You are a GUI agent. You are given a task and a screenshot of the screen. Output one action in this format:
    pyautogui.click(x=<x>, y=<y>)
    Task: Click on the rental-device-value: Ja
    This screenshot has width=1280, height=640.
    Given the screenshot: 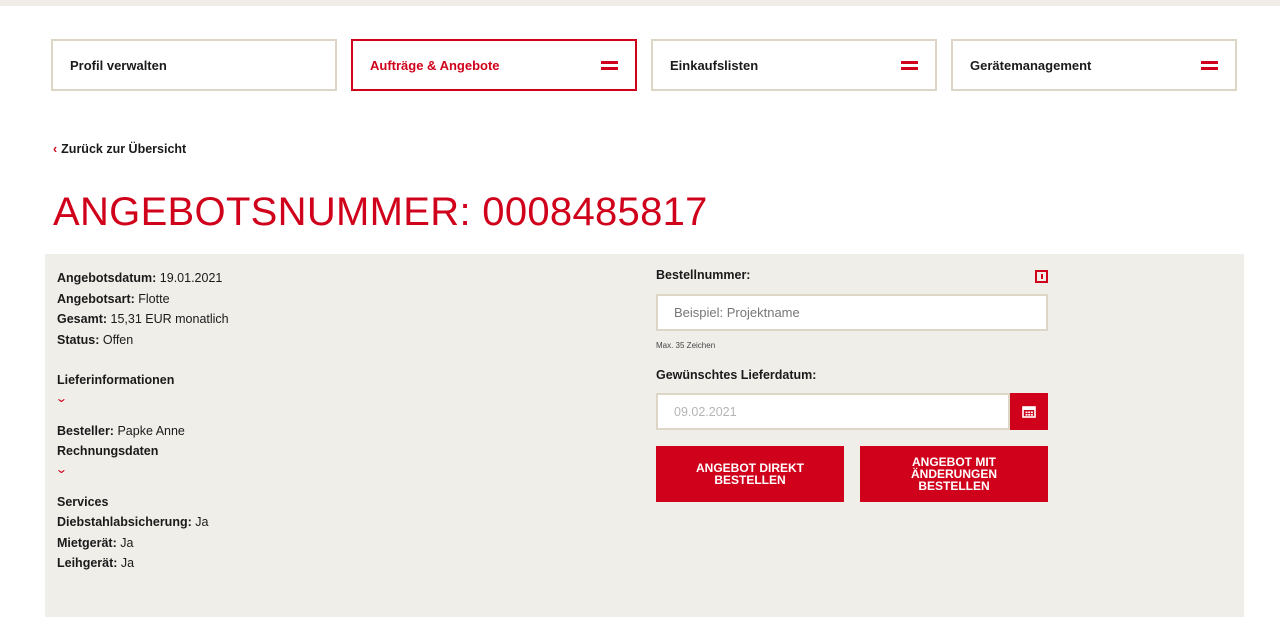 What is the action you would take?
    pyautogui.click(x=127, y=542)
    